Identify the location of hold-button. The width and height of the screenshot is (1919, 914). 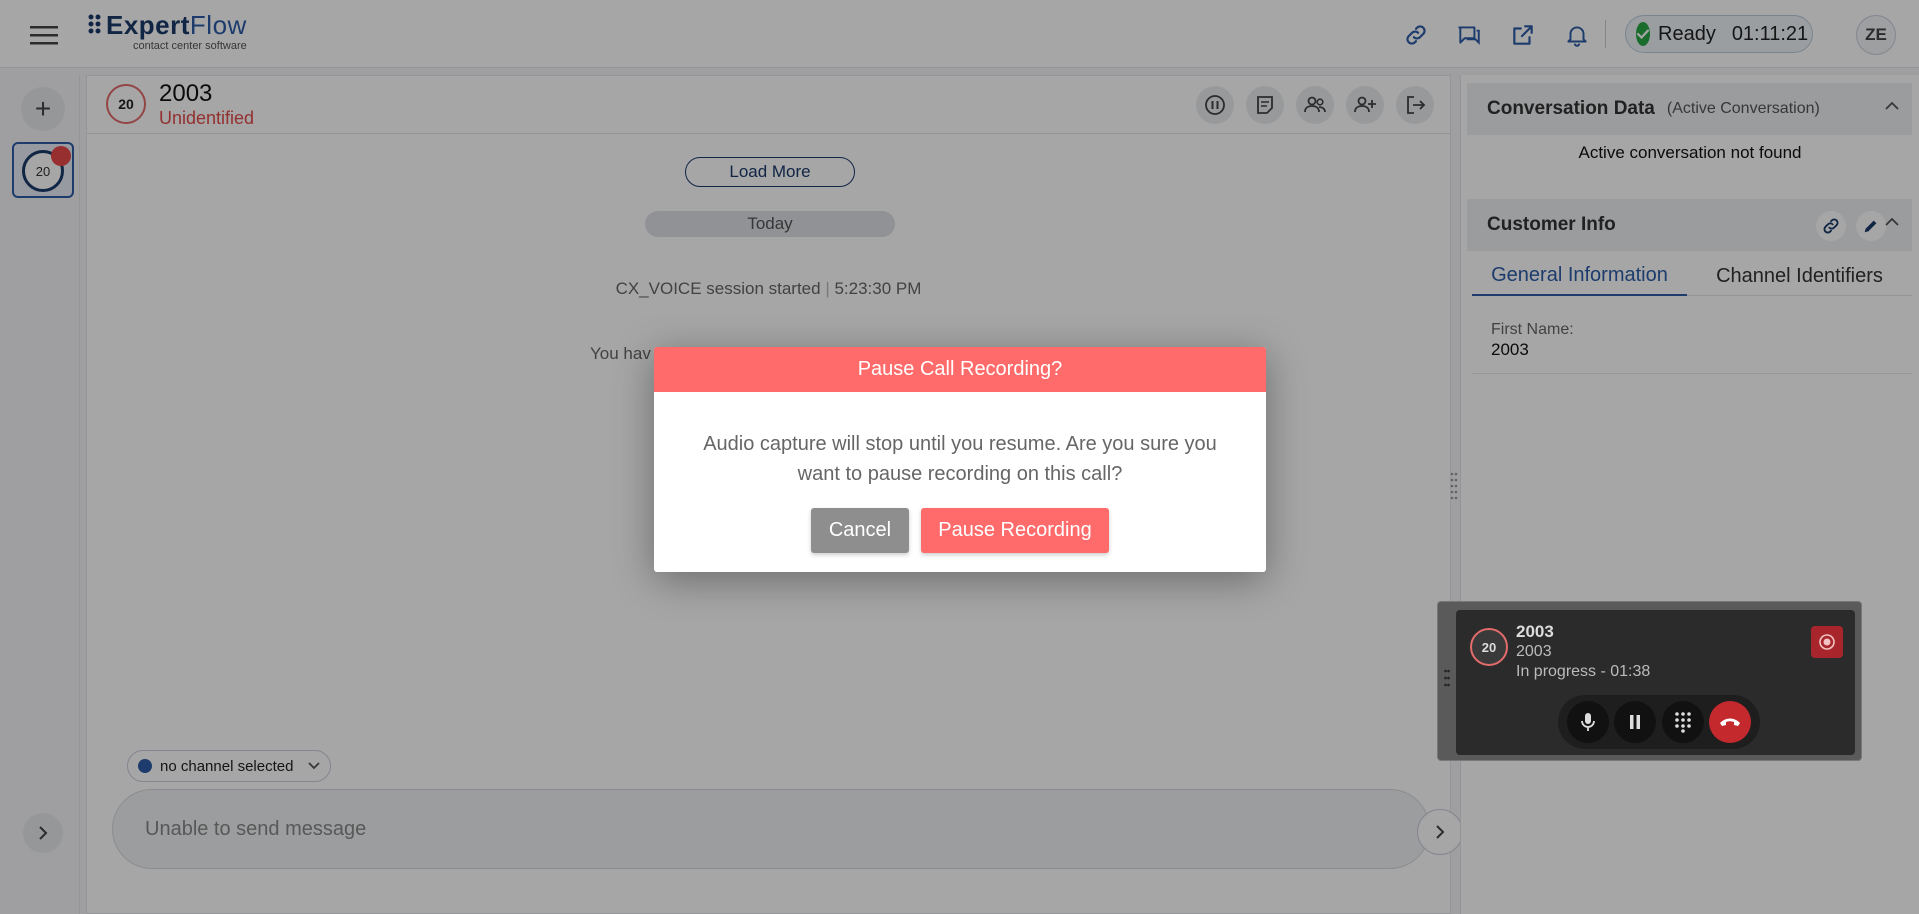
(1635, 722).